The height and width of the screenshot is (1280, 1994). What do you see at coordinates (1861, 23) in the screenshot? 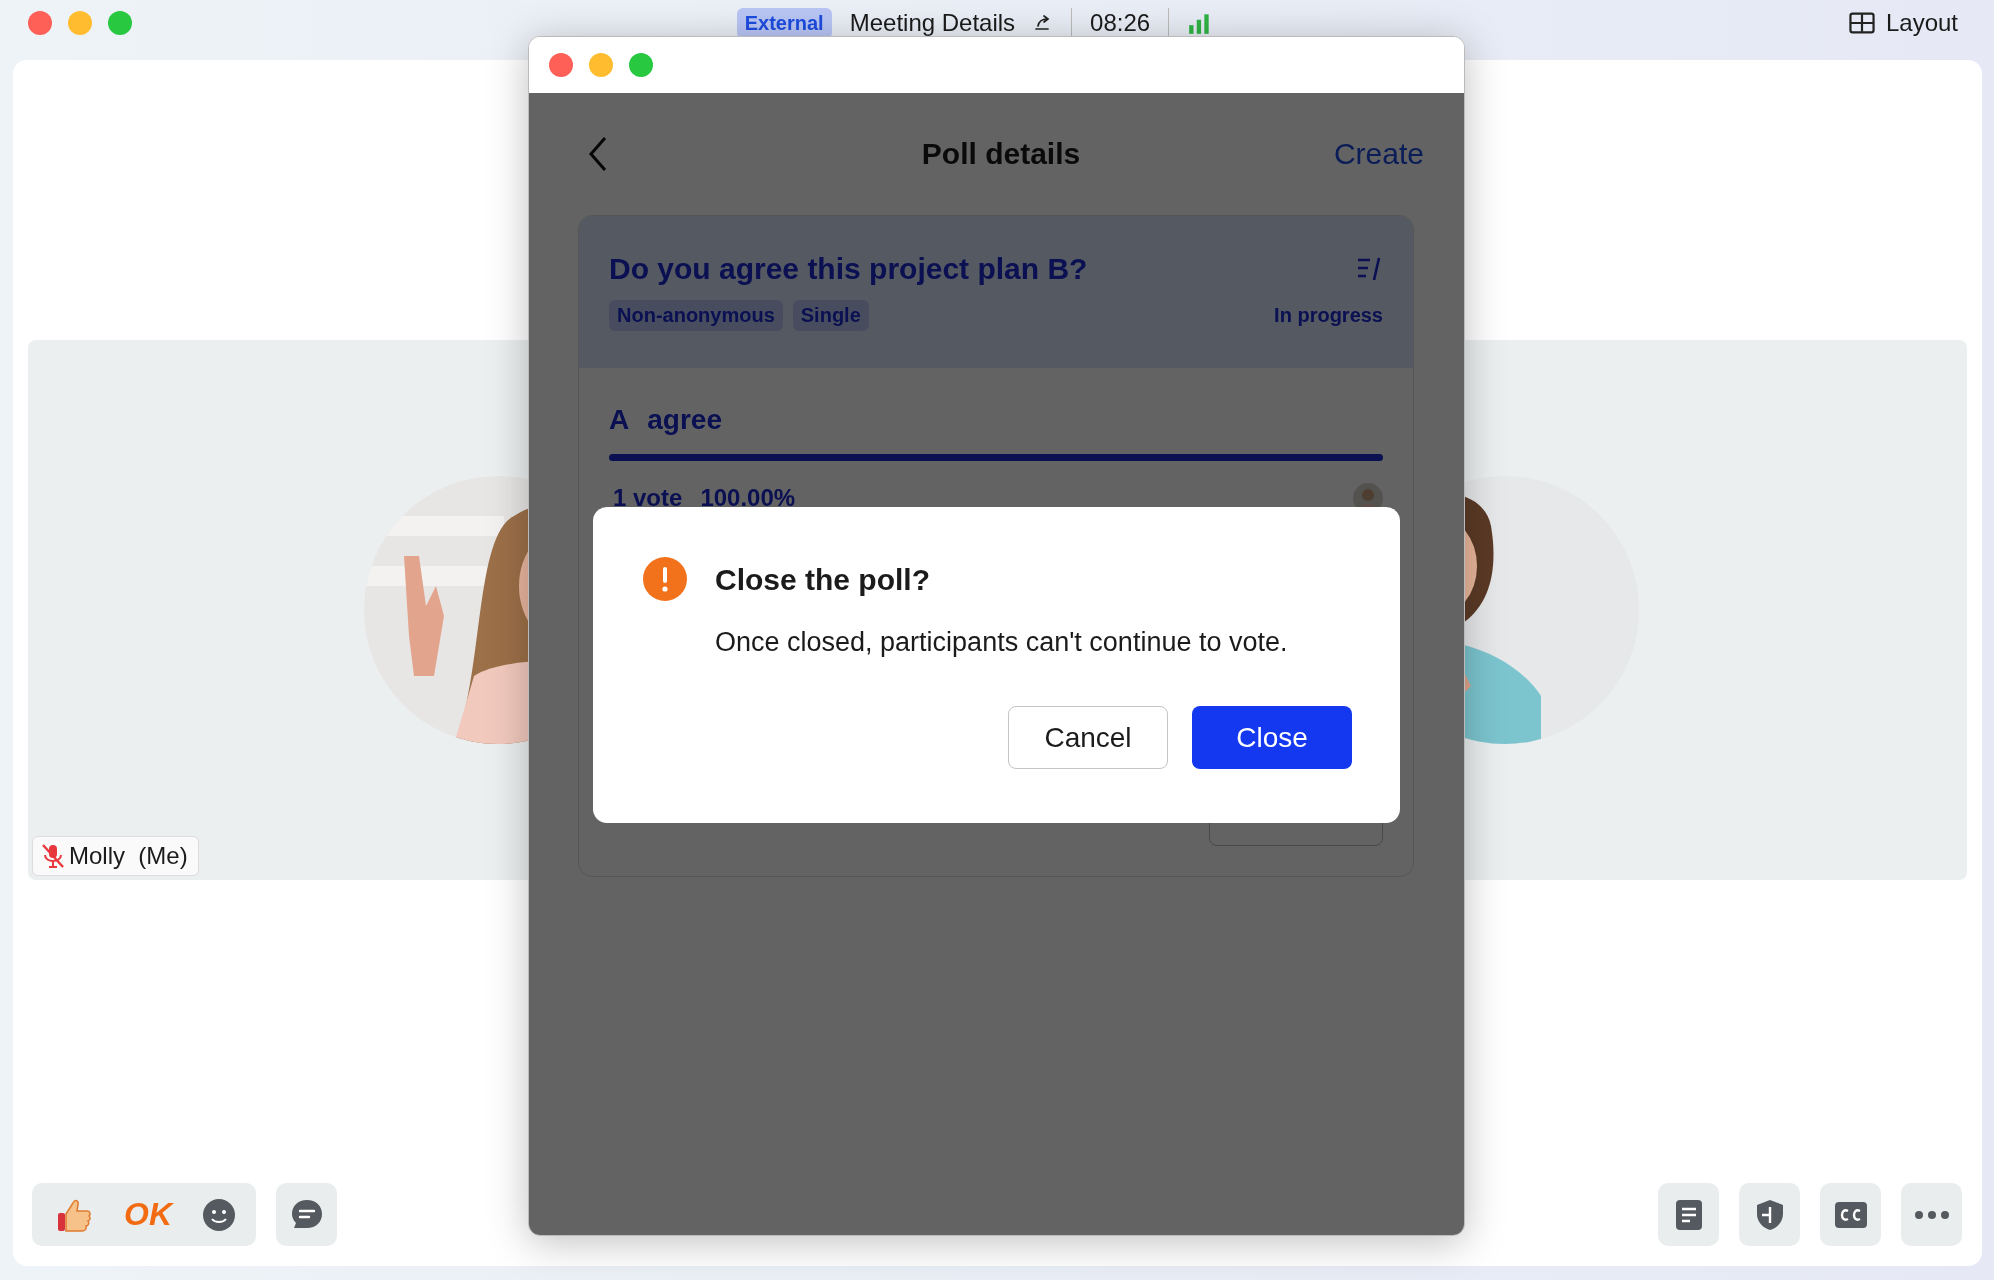
I see `grid-icon` at bounding box center [1861, 23].